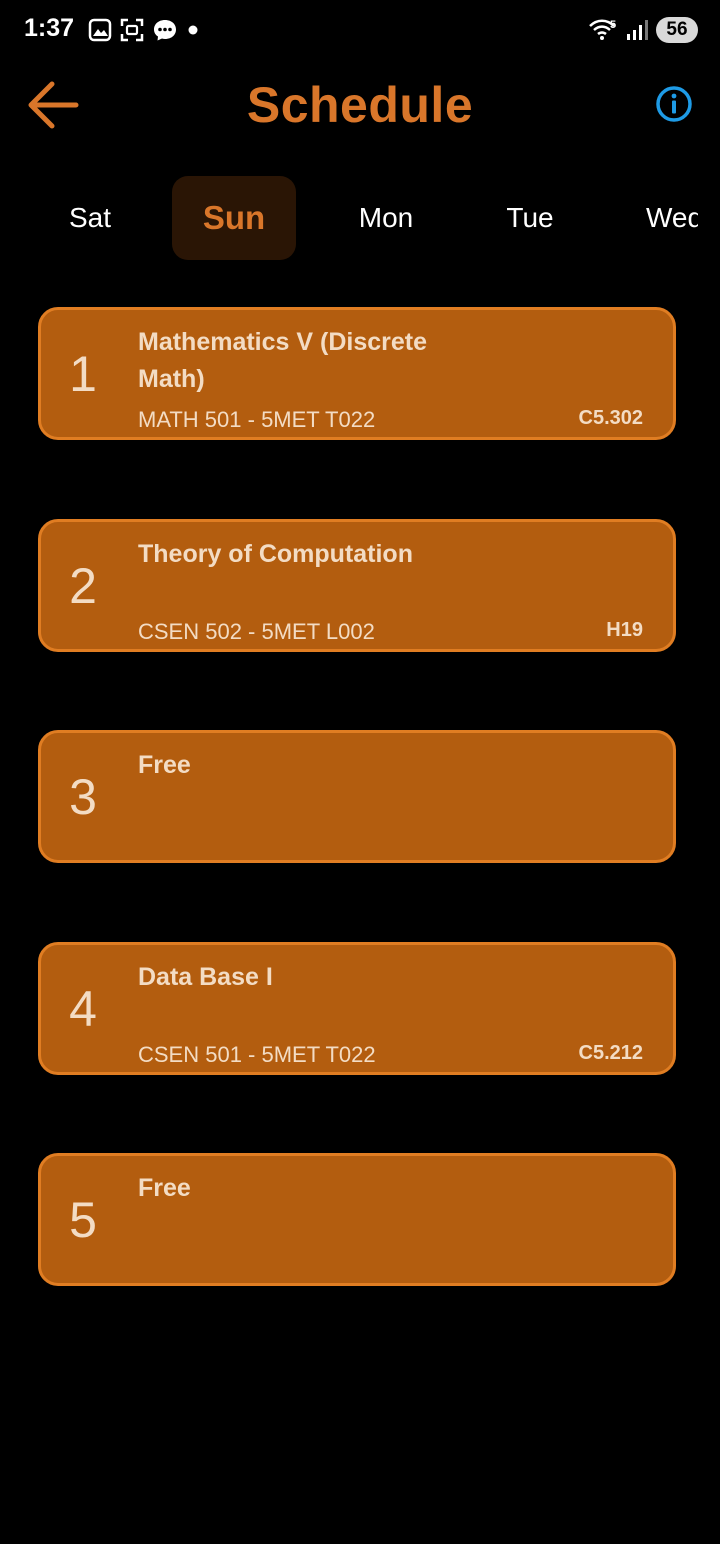 This screenshot has width=720, height=1544. Describe the element at coordinates (205, 977) in the screenshot. I see `course-name: Data Base I` at that location.